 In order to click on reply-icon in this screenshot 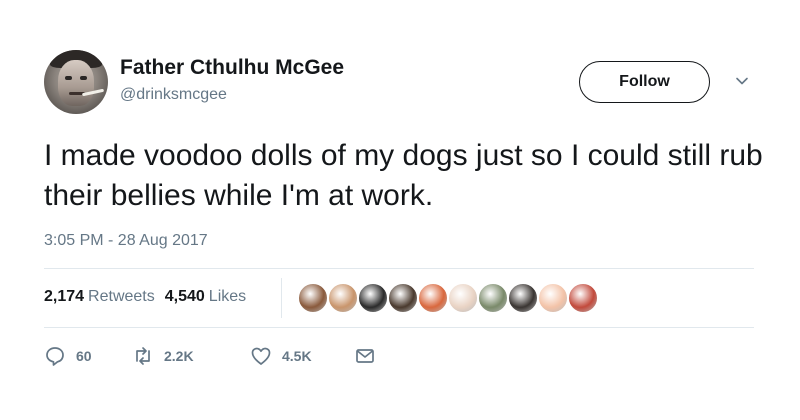, I will do `click(55, 356)`.